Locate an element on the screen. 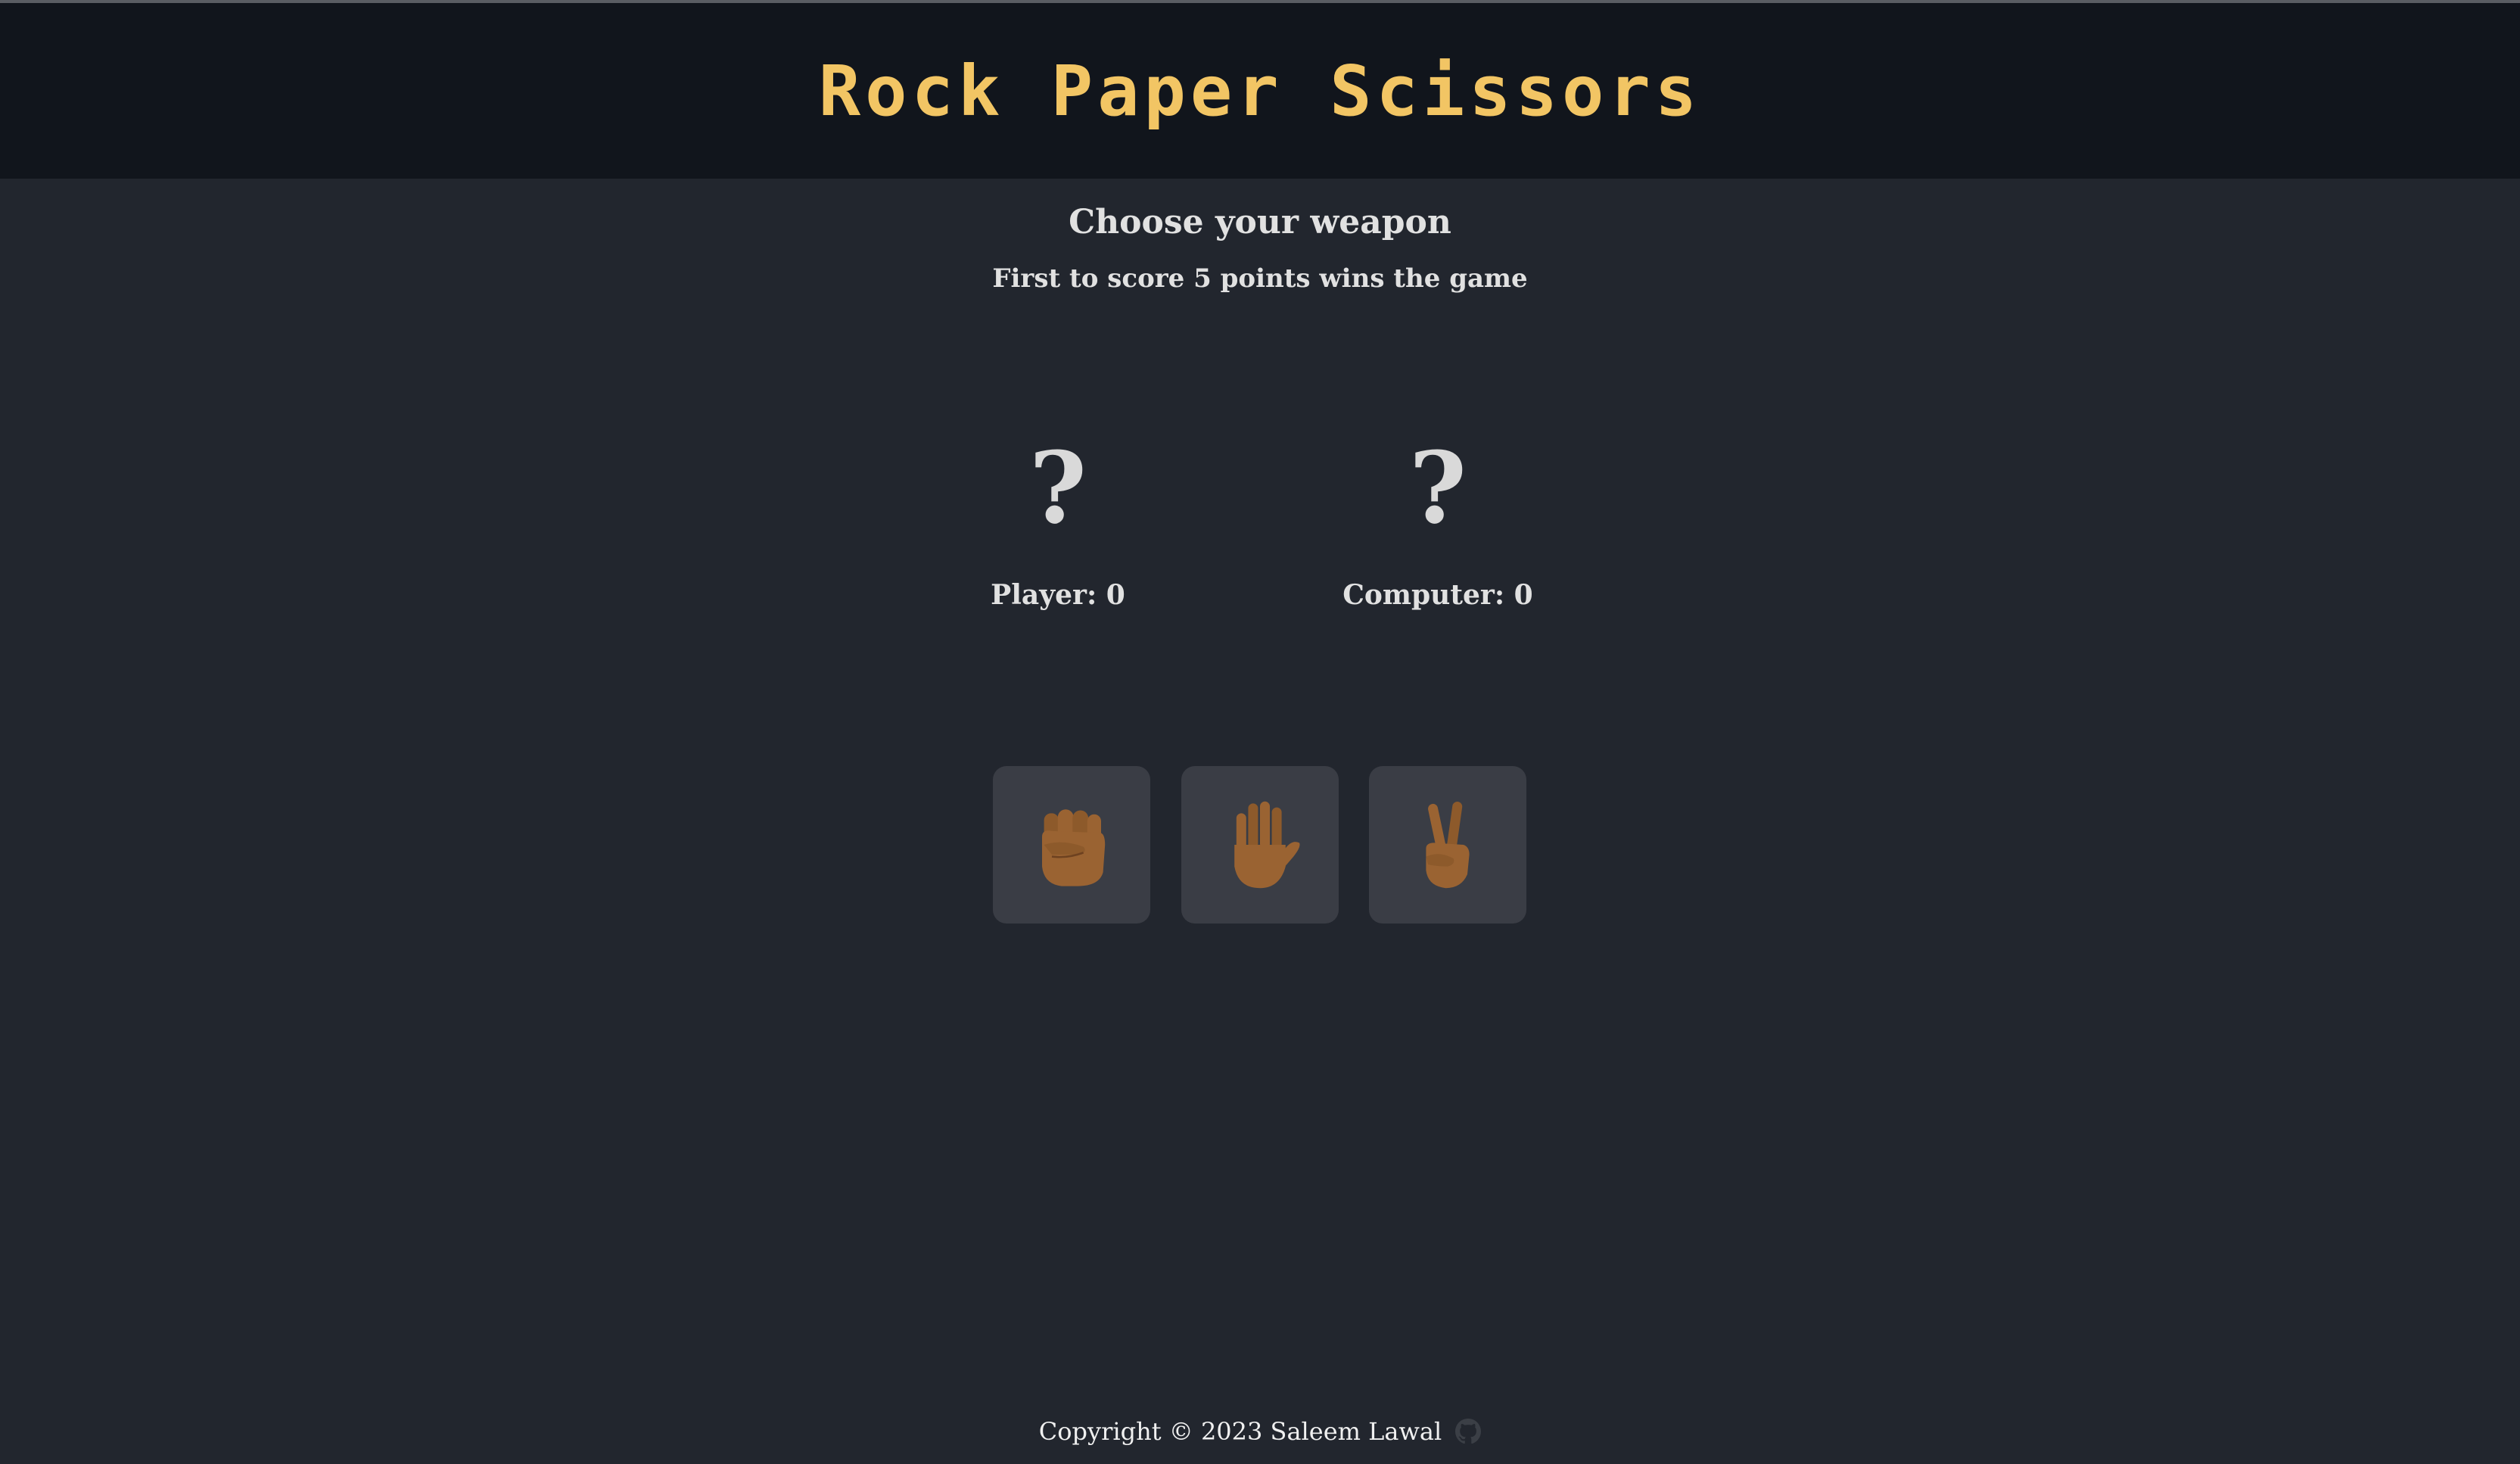 The width and height of the screenshot is (2520, 1464). victory-hand-icon is located at coordinates (1448, 846).